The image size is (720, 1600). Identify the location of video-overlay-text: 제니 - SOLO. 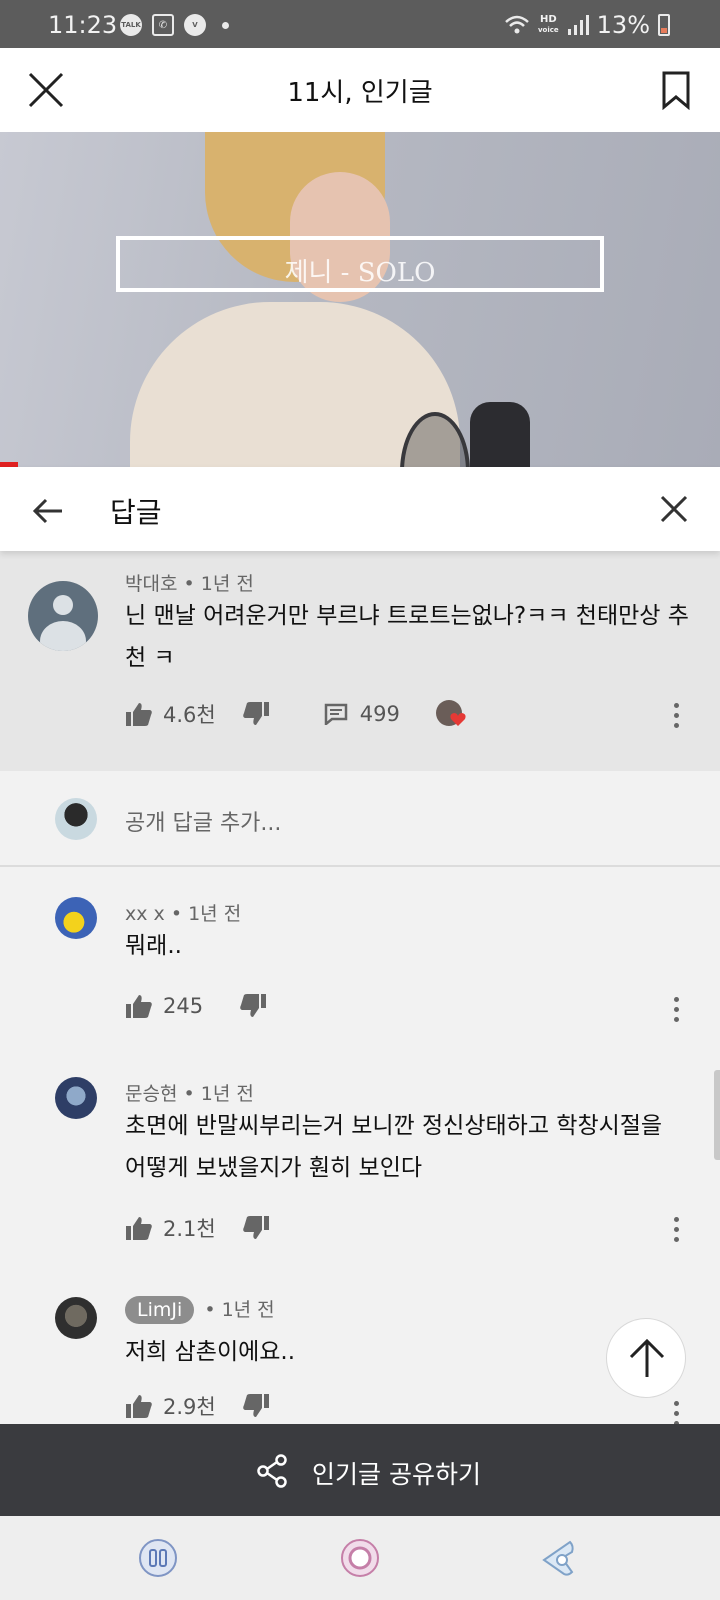
(360, 273).